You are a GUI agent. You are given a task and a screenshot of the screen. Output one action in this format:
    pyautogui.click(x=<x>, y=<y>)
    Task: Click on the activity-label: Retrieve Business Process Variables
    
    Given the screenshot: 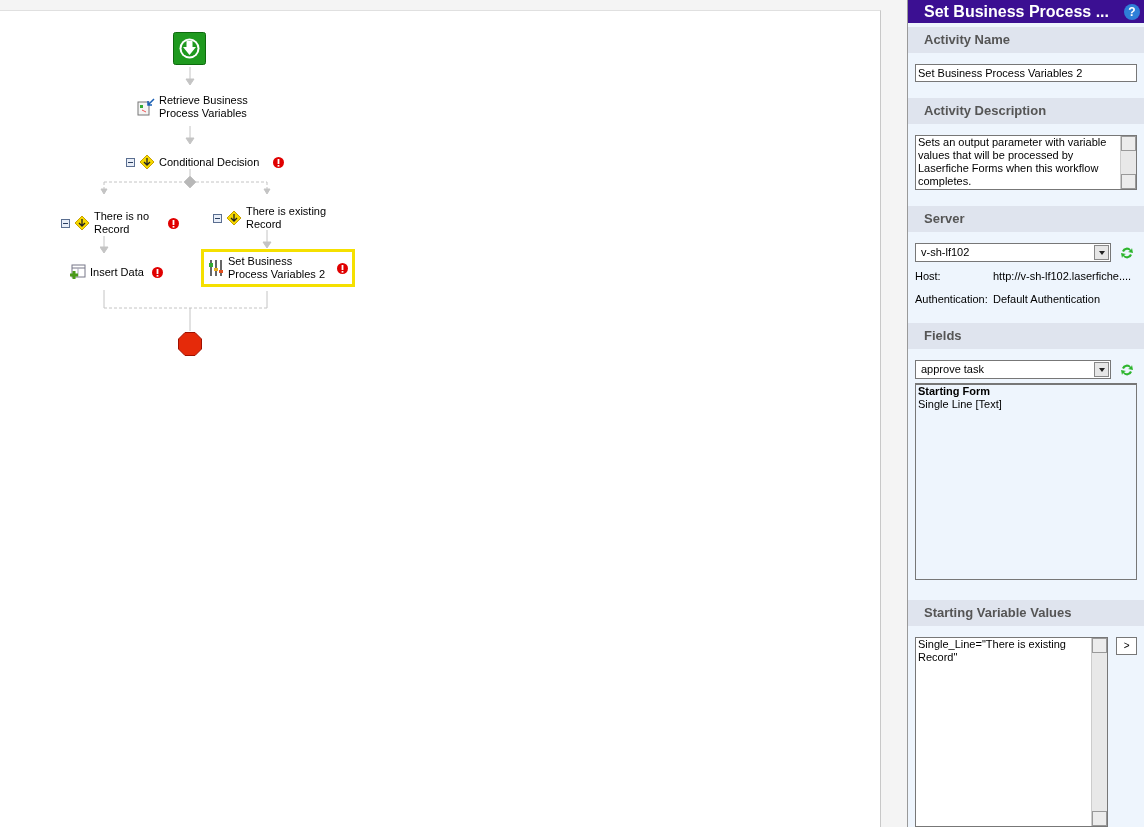 What is the action you would take?
    pyautogui.click(x=204, y=107)
    